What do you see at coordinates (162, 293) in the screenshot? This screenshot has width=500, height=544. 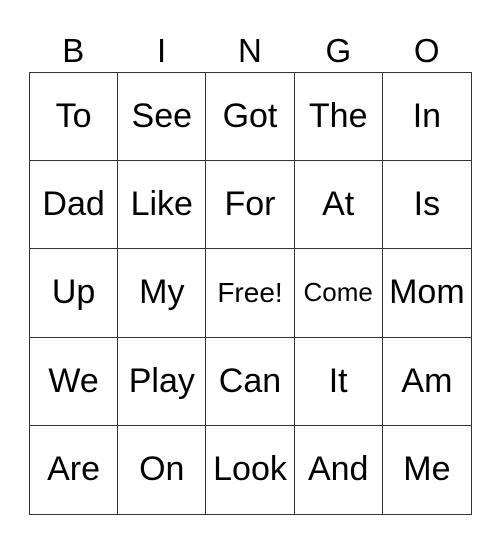 I see `bingo-cell: My` at bounding box center [162, 293].